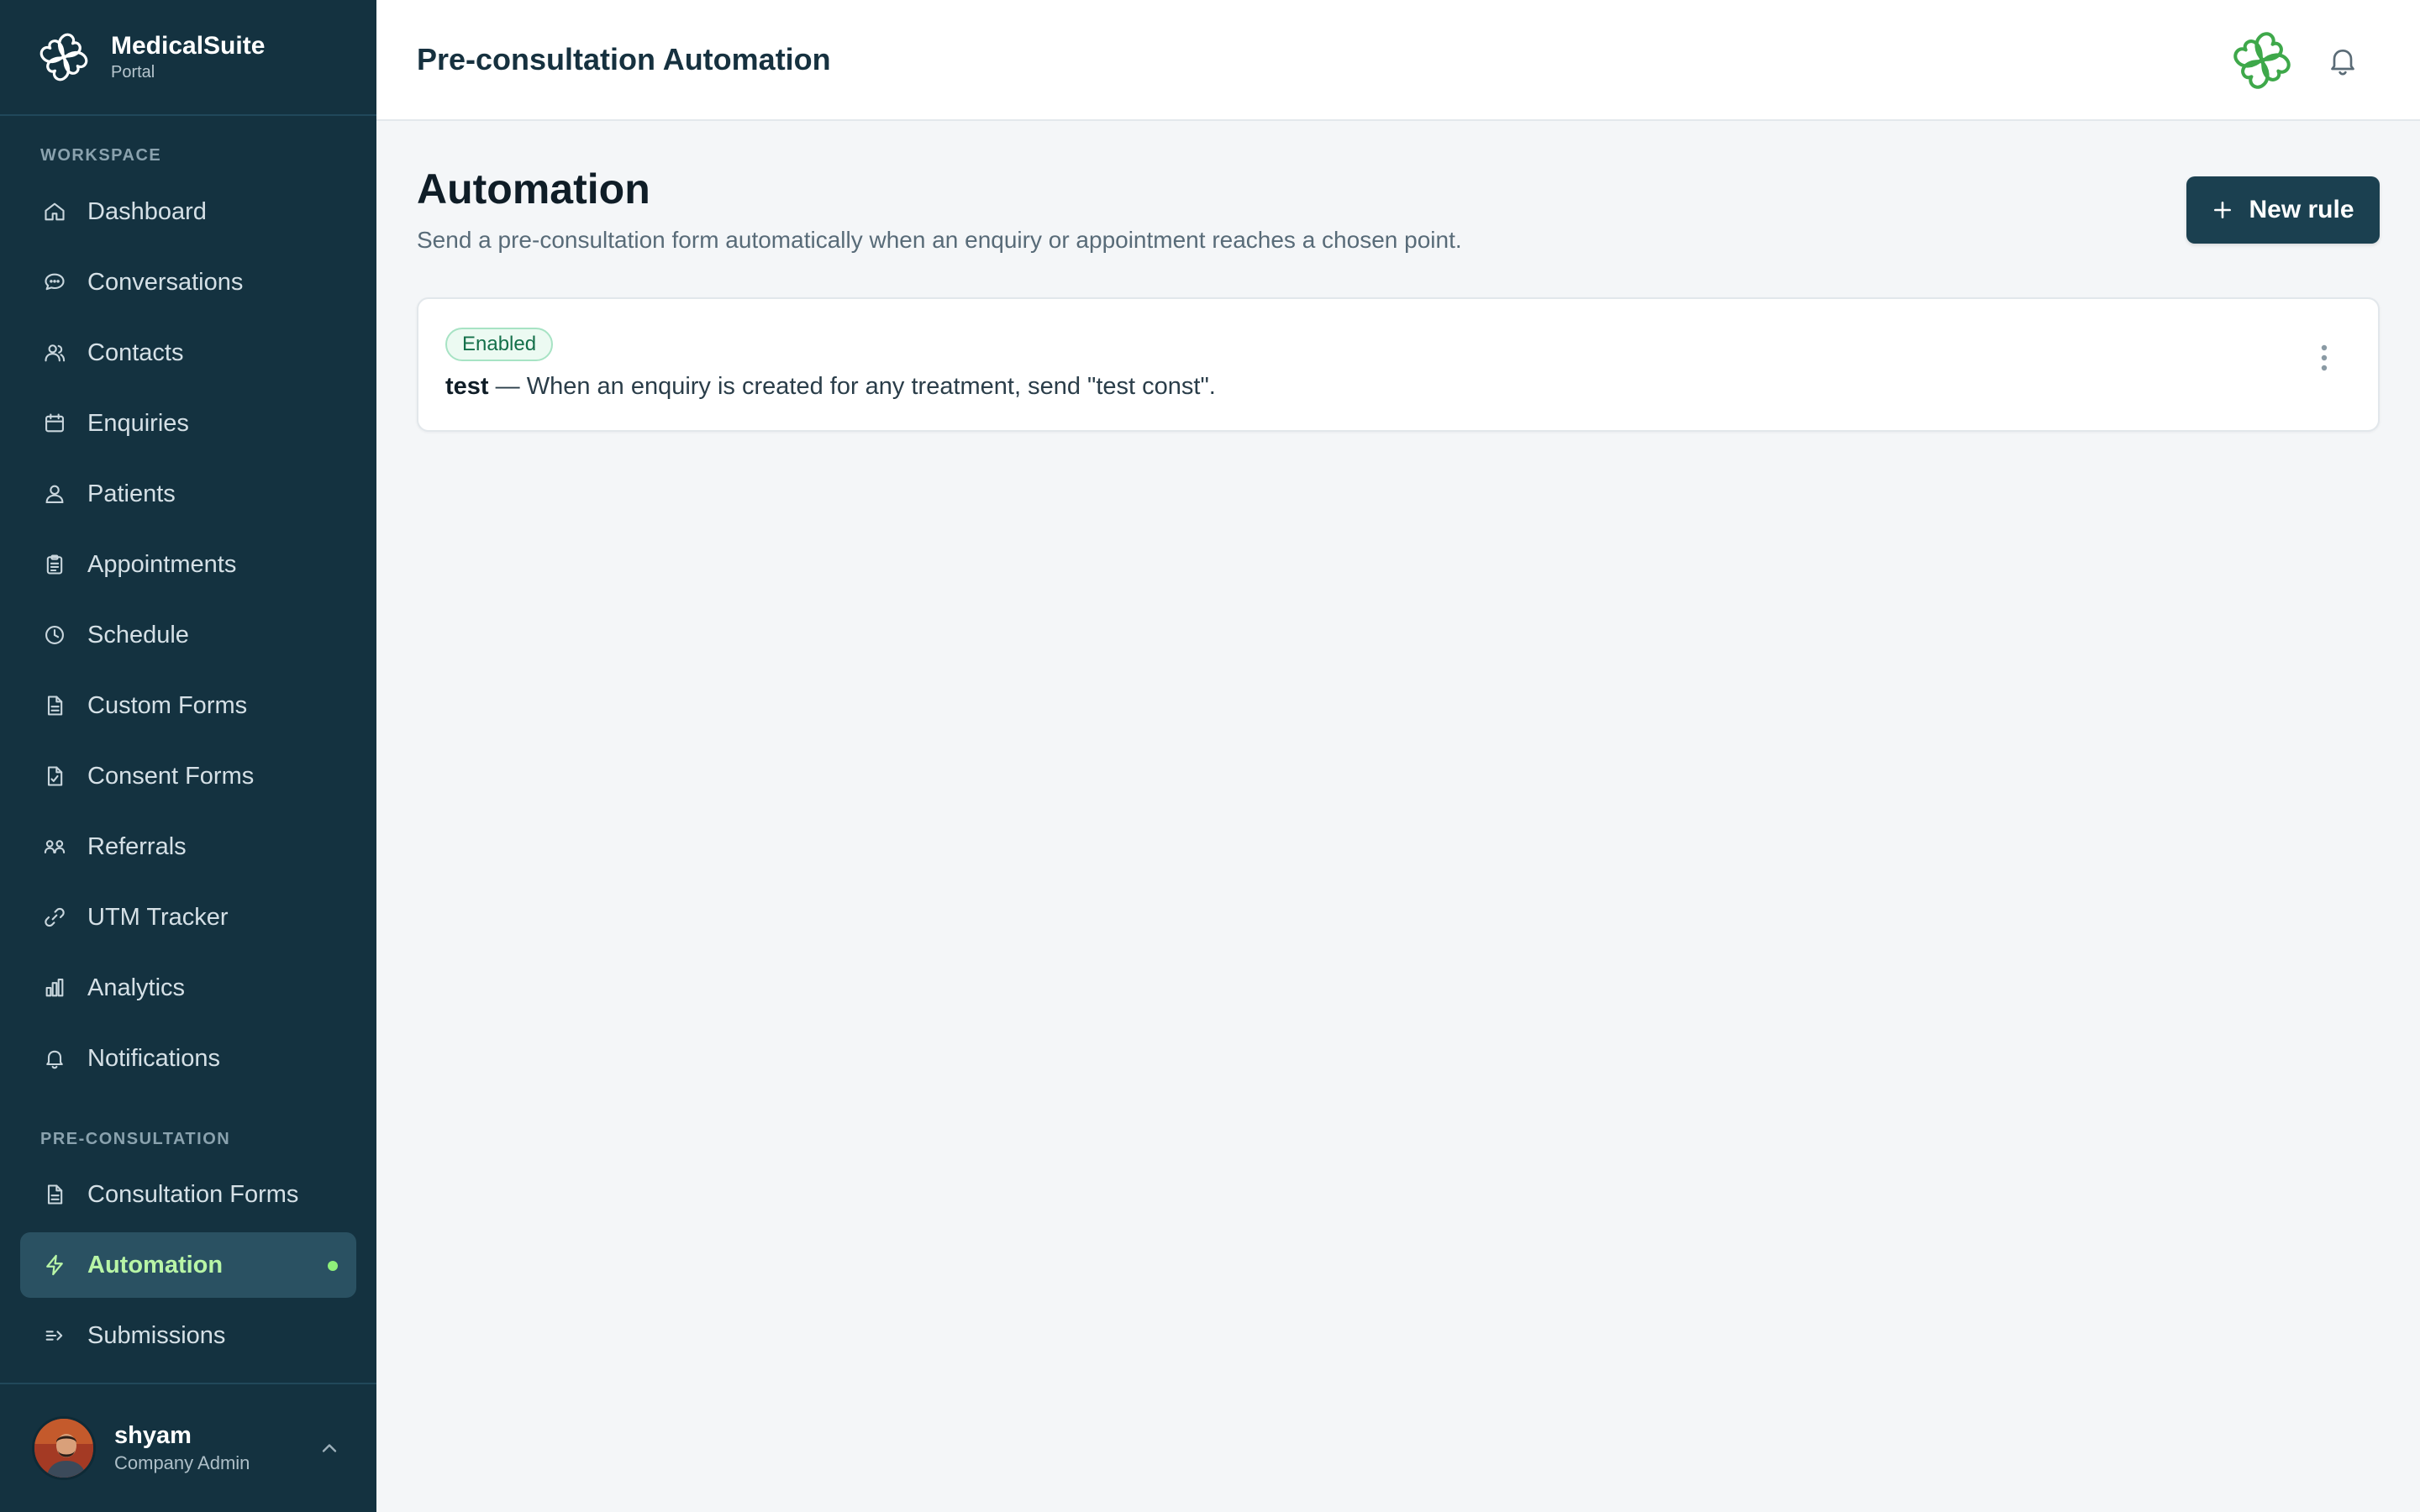 The image size is (2420, 1512). I want to click on sidebar-item-label: Schedule, so click(138, 634).